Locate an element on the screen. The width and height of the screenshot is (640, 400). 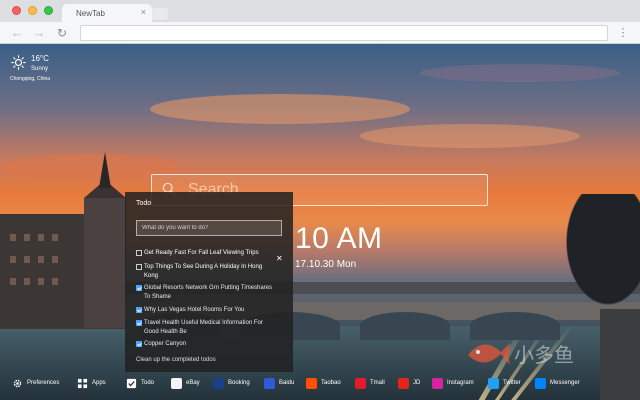
window-maximize-button is located at coordinates (48, 10).